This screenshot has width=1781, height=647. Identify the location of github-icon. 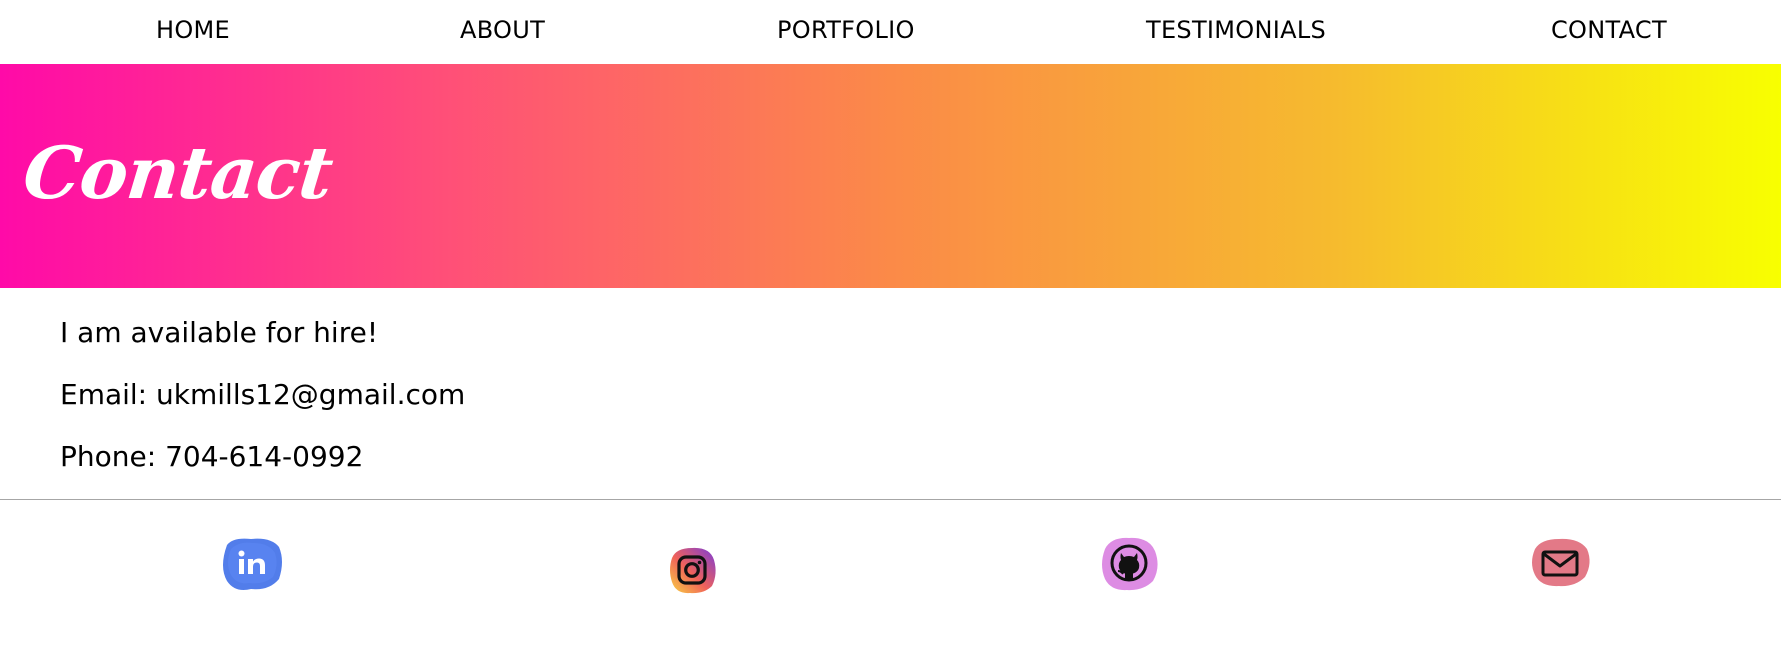
(1130, 564).